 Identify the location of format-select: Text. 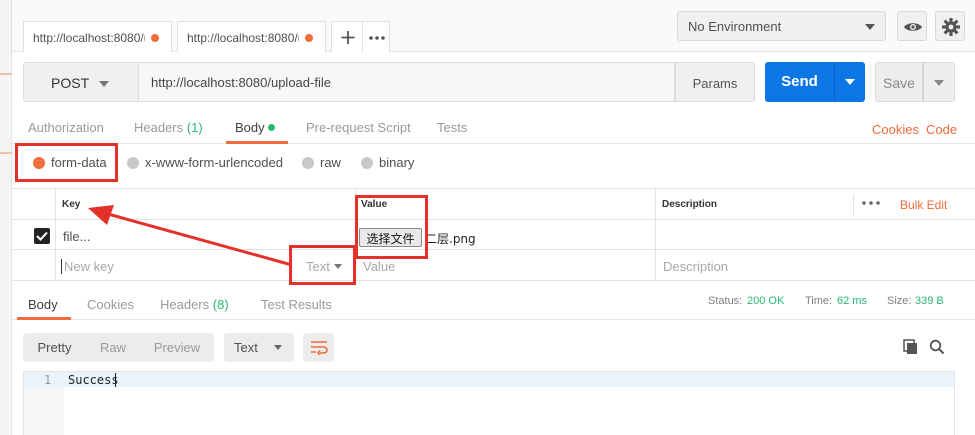
(259, 347).